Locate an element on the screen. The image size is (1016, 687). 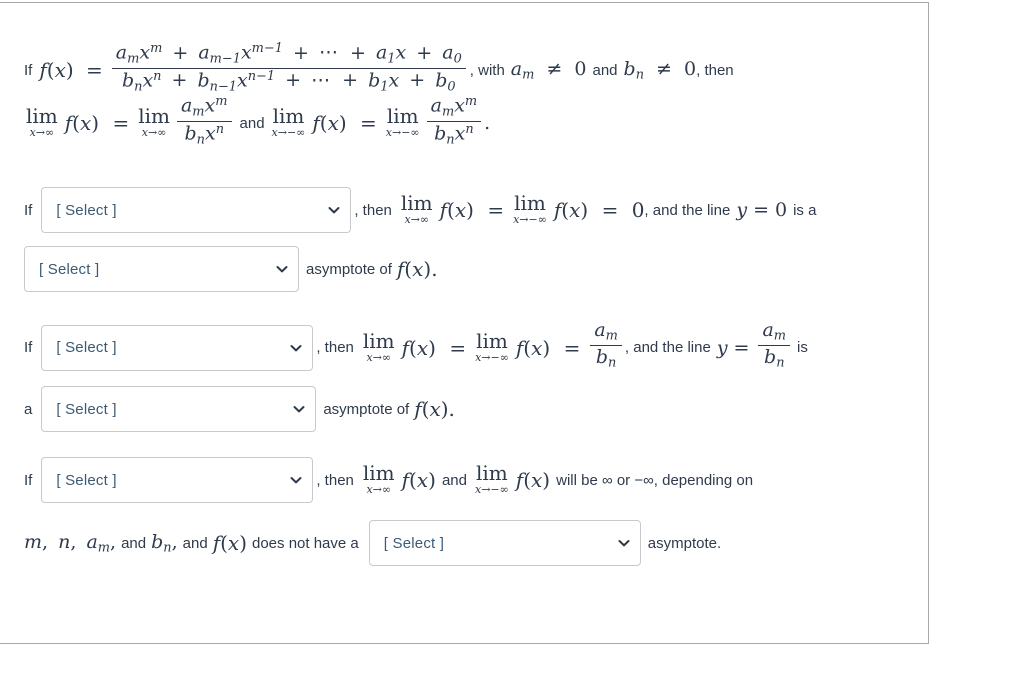
intro-fx-equals: f(x) = is located at coordinates (71, 70).